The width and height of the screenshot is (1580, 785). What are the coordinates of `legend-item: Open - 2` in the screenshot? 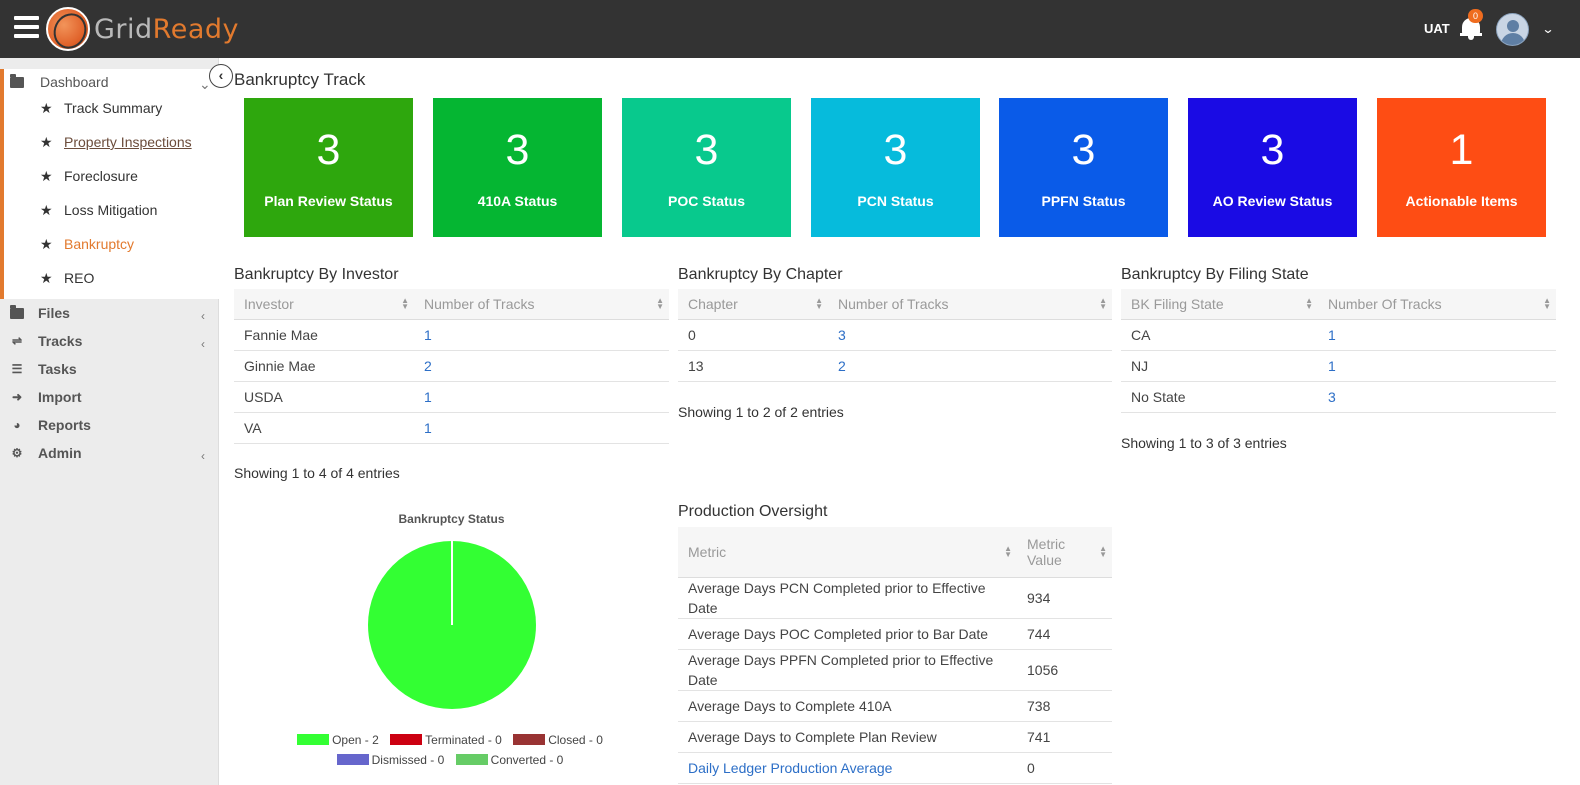 It's located at (338, 740).